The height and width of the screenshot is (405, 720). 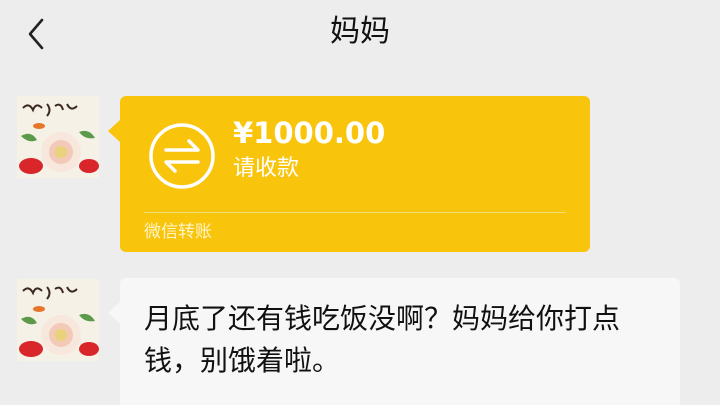 What do you see at coordinates (382, 339) in the screenshot?
I see `message-text: 月底了还有钱吃饭没啊？妈妈给你打点钱，别饿着啦。` at bounding box center [382, 339].